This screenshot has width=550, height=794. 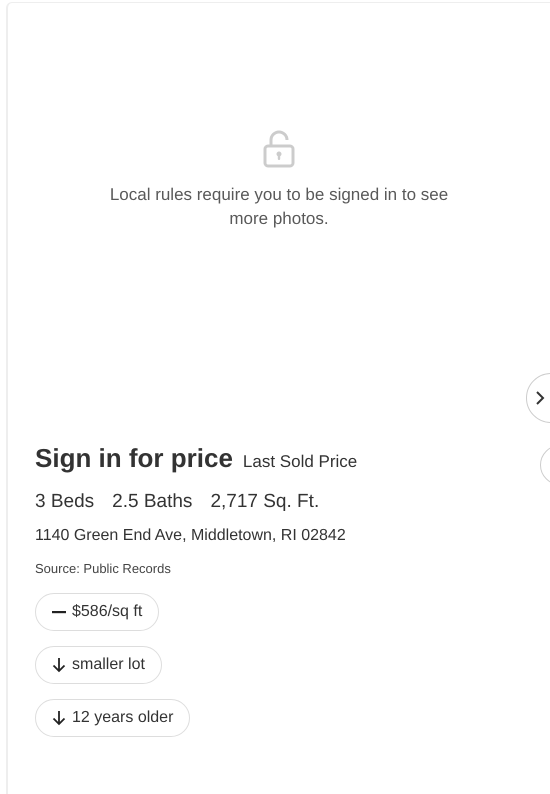 What do you see at coordinates (152, 502) in the screenshot?
I see `property-stat: 2.5 Baths` at bounding box center [152, 502].